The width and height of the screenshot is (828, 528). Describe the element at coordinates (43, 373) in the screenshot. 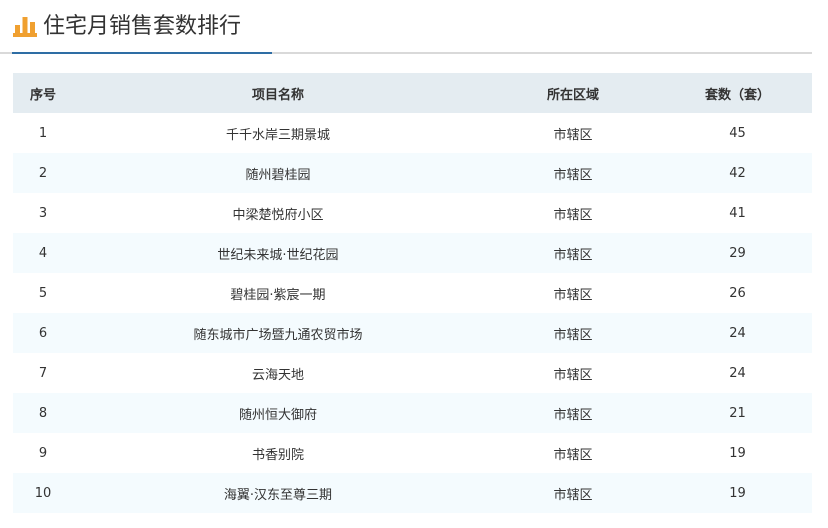

I see `row-no: 7` at that location.